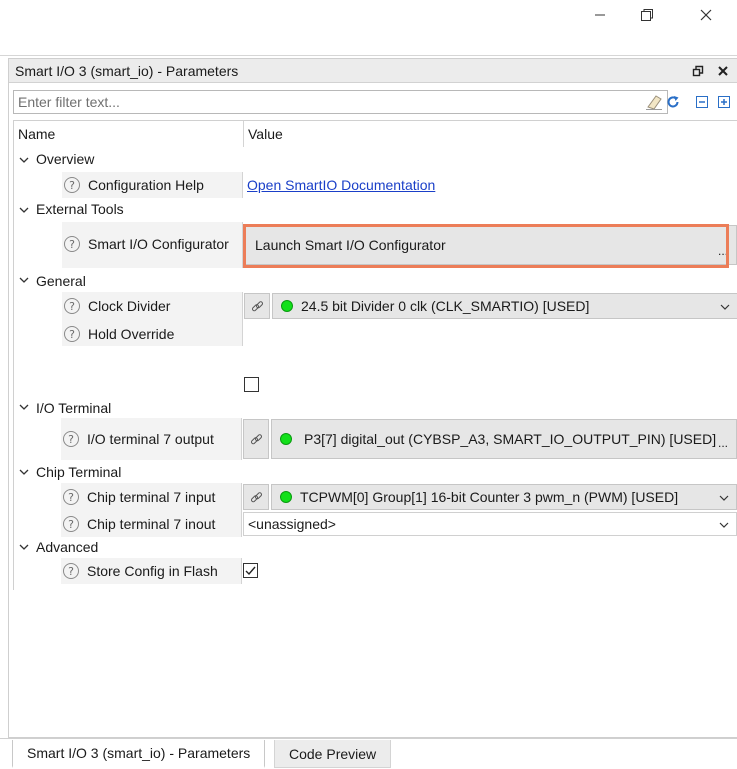 Image resolution: width=737 pixels, height=769 pixels. What do you see at coordinates (698, 71) in the screenshot?
I see `maximize-icon` at bounding box center [698, 71].